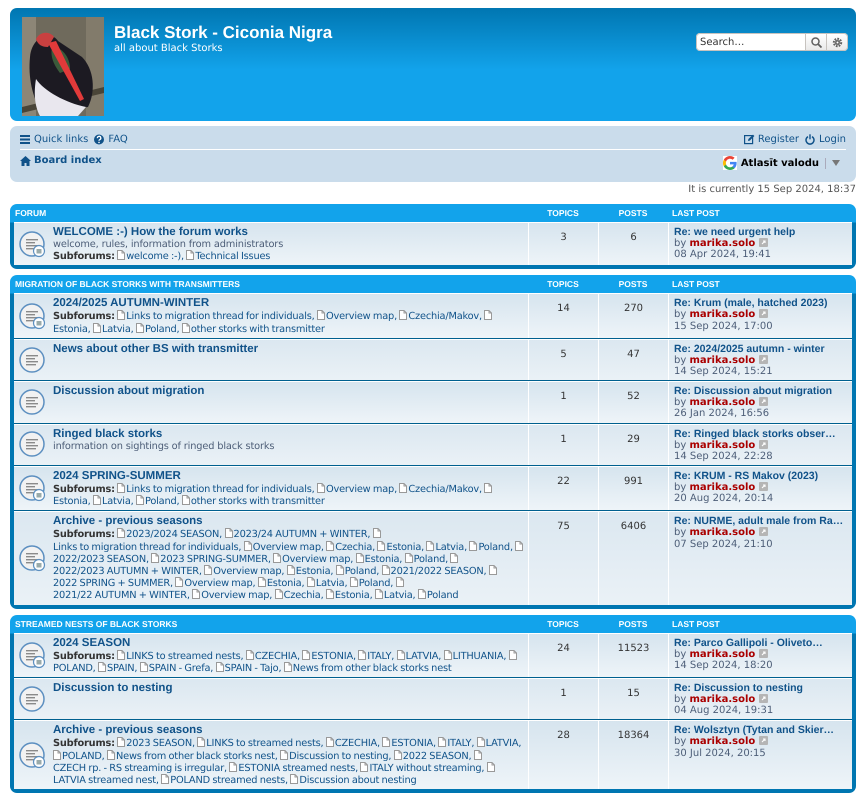 The image size is (866, 800). I want to click on last-post-link: Re: Krum (male, hatched 2023), so click(762, 303).